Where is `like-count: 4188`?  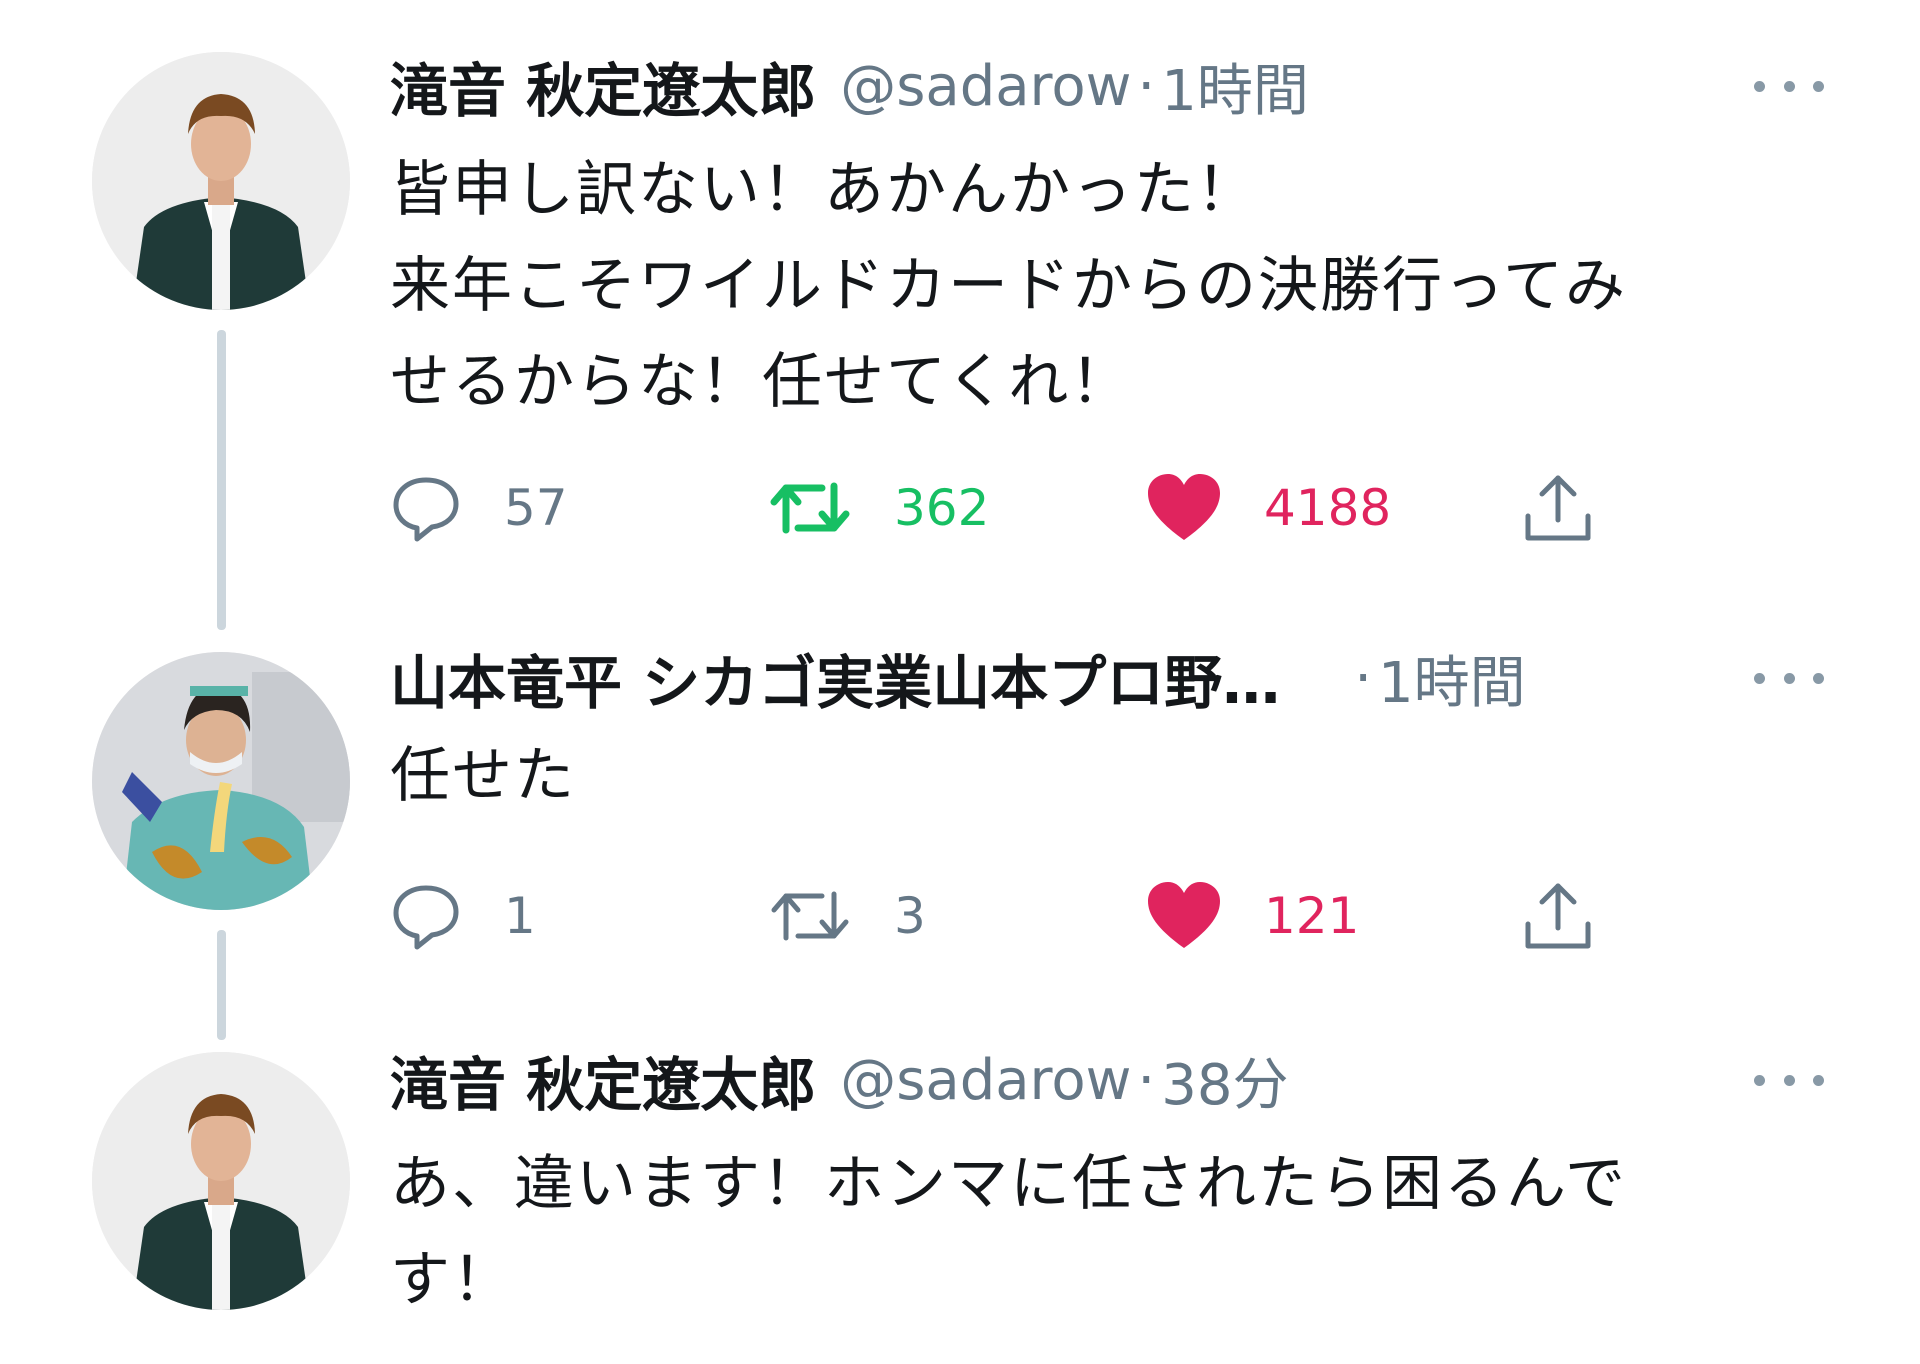 like-count: 4188 is located at coordinates (1328, 508).